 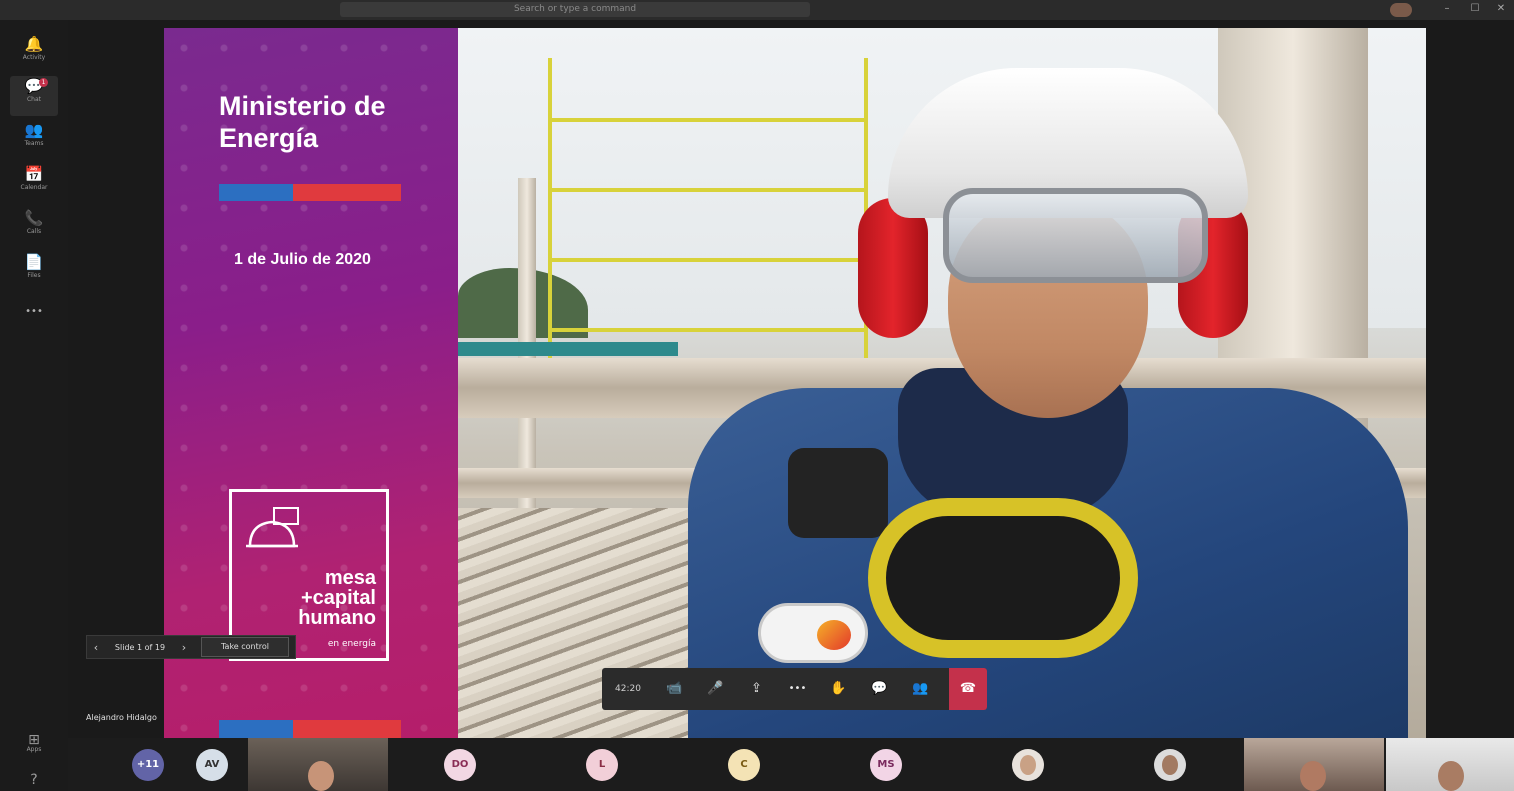 I want to click on user-avatar, so click(x=1401, y=10).